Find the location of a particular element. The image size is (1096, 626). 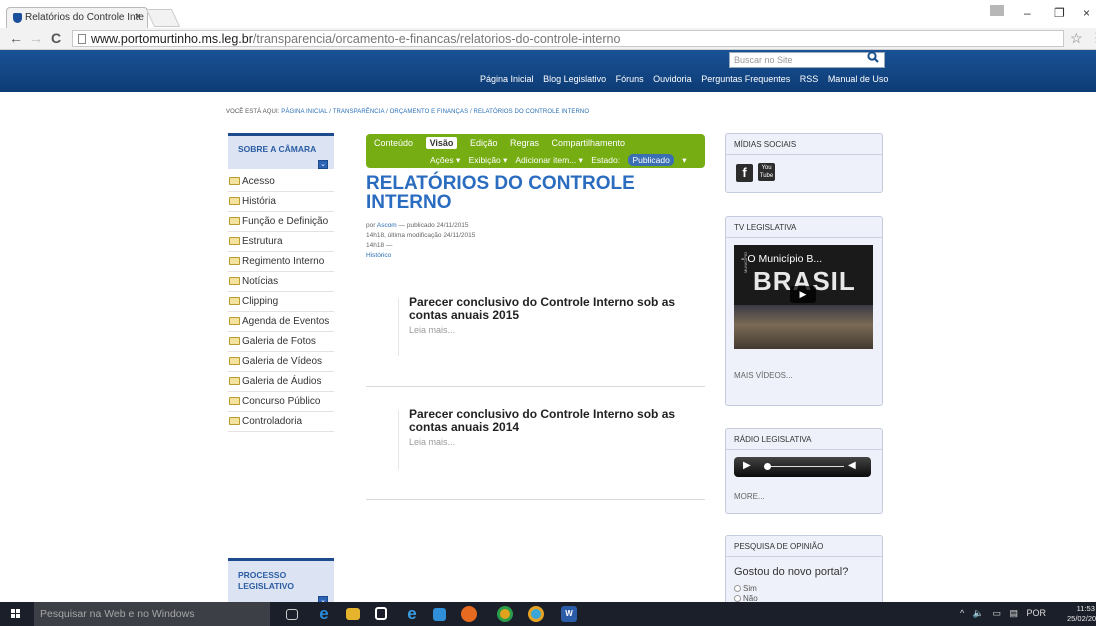

breadcrumb-current-page: RELATÓRIOS DO CONTROLE INTERNO is located at coordinates (532, 112).